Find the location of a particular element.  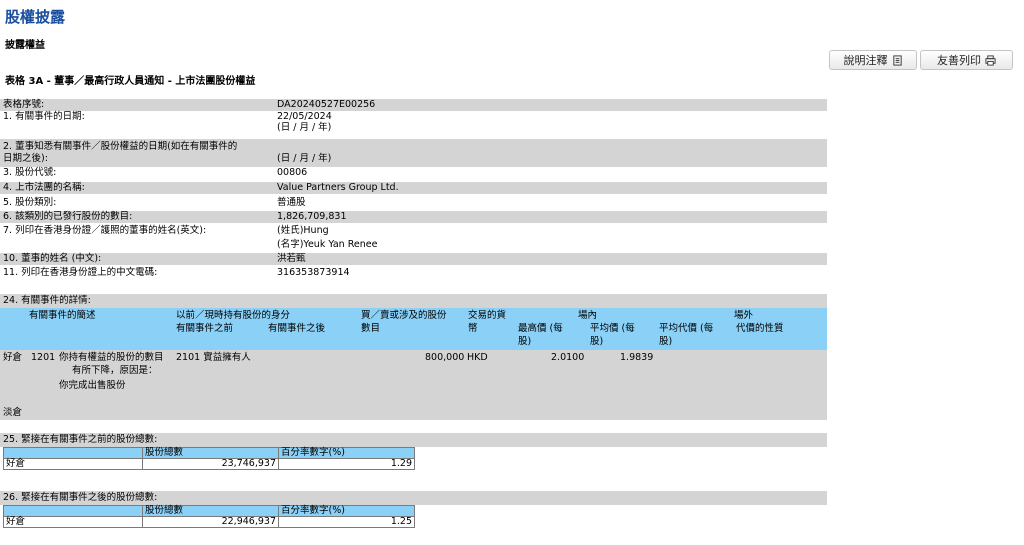

hdr-onexchange: 場內 is located at coordinates (588, 315).